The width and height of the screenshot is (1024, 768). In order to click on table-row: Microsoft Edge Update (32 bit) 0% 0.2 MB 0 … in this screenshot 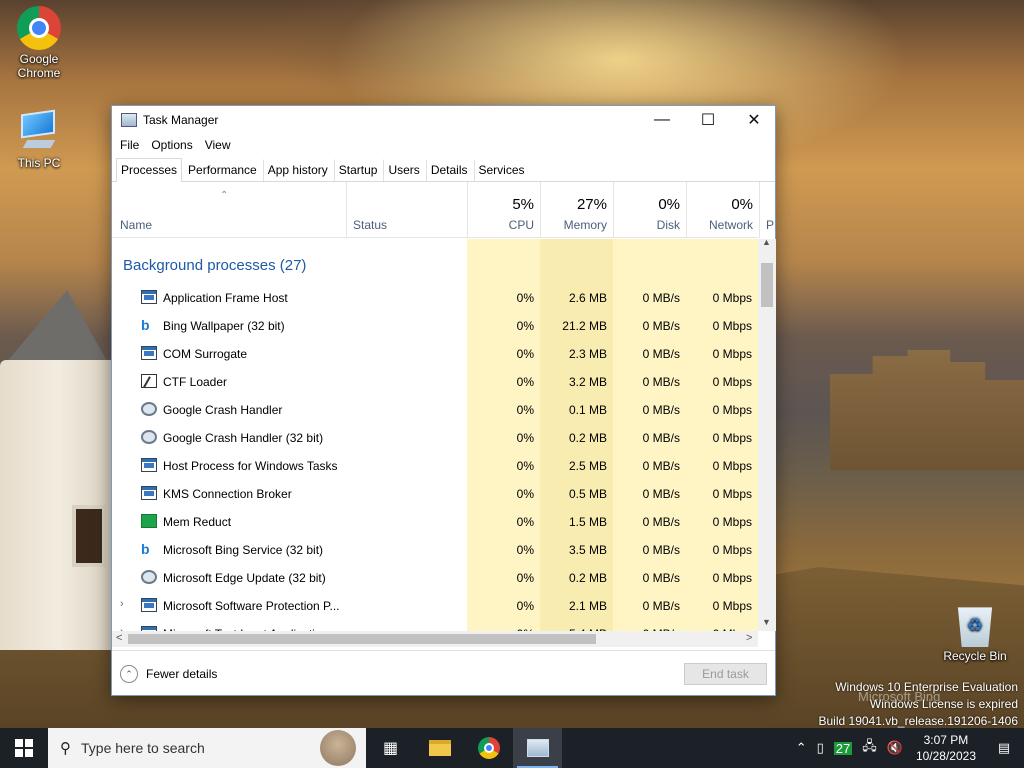, I will do `click(435, 578)`.